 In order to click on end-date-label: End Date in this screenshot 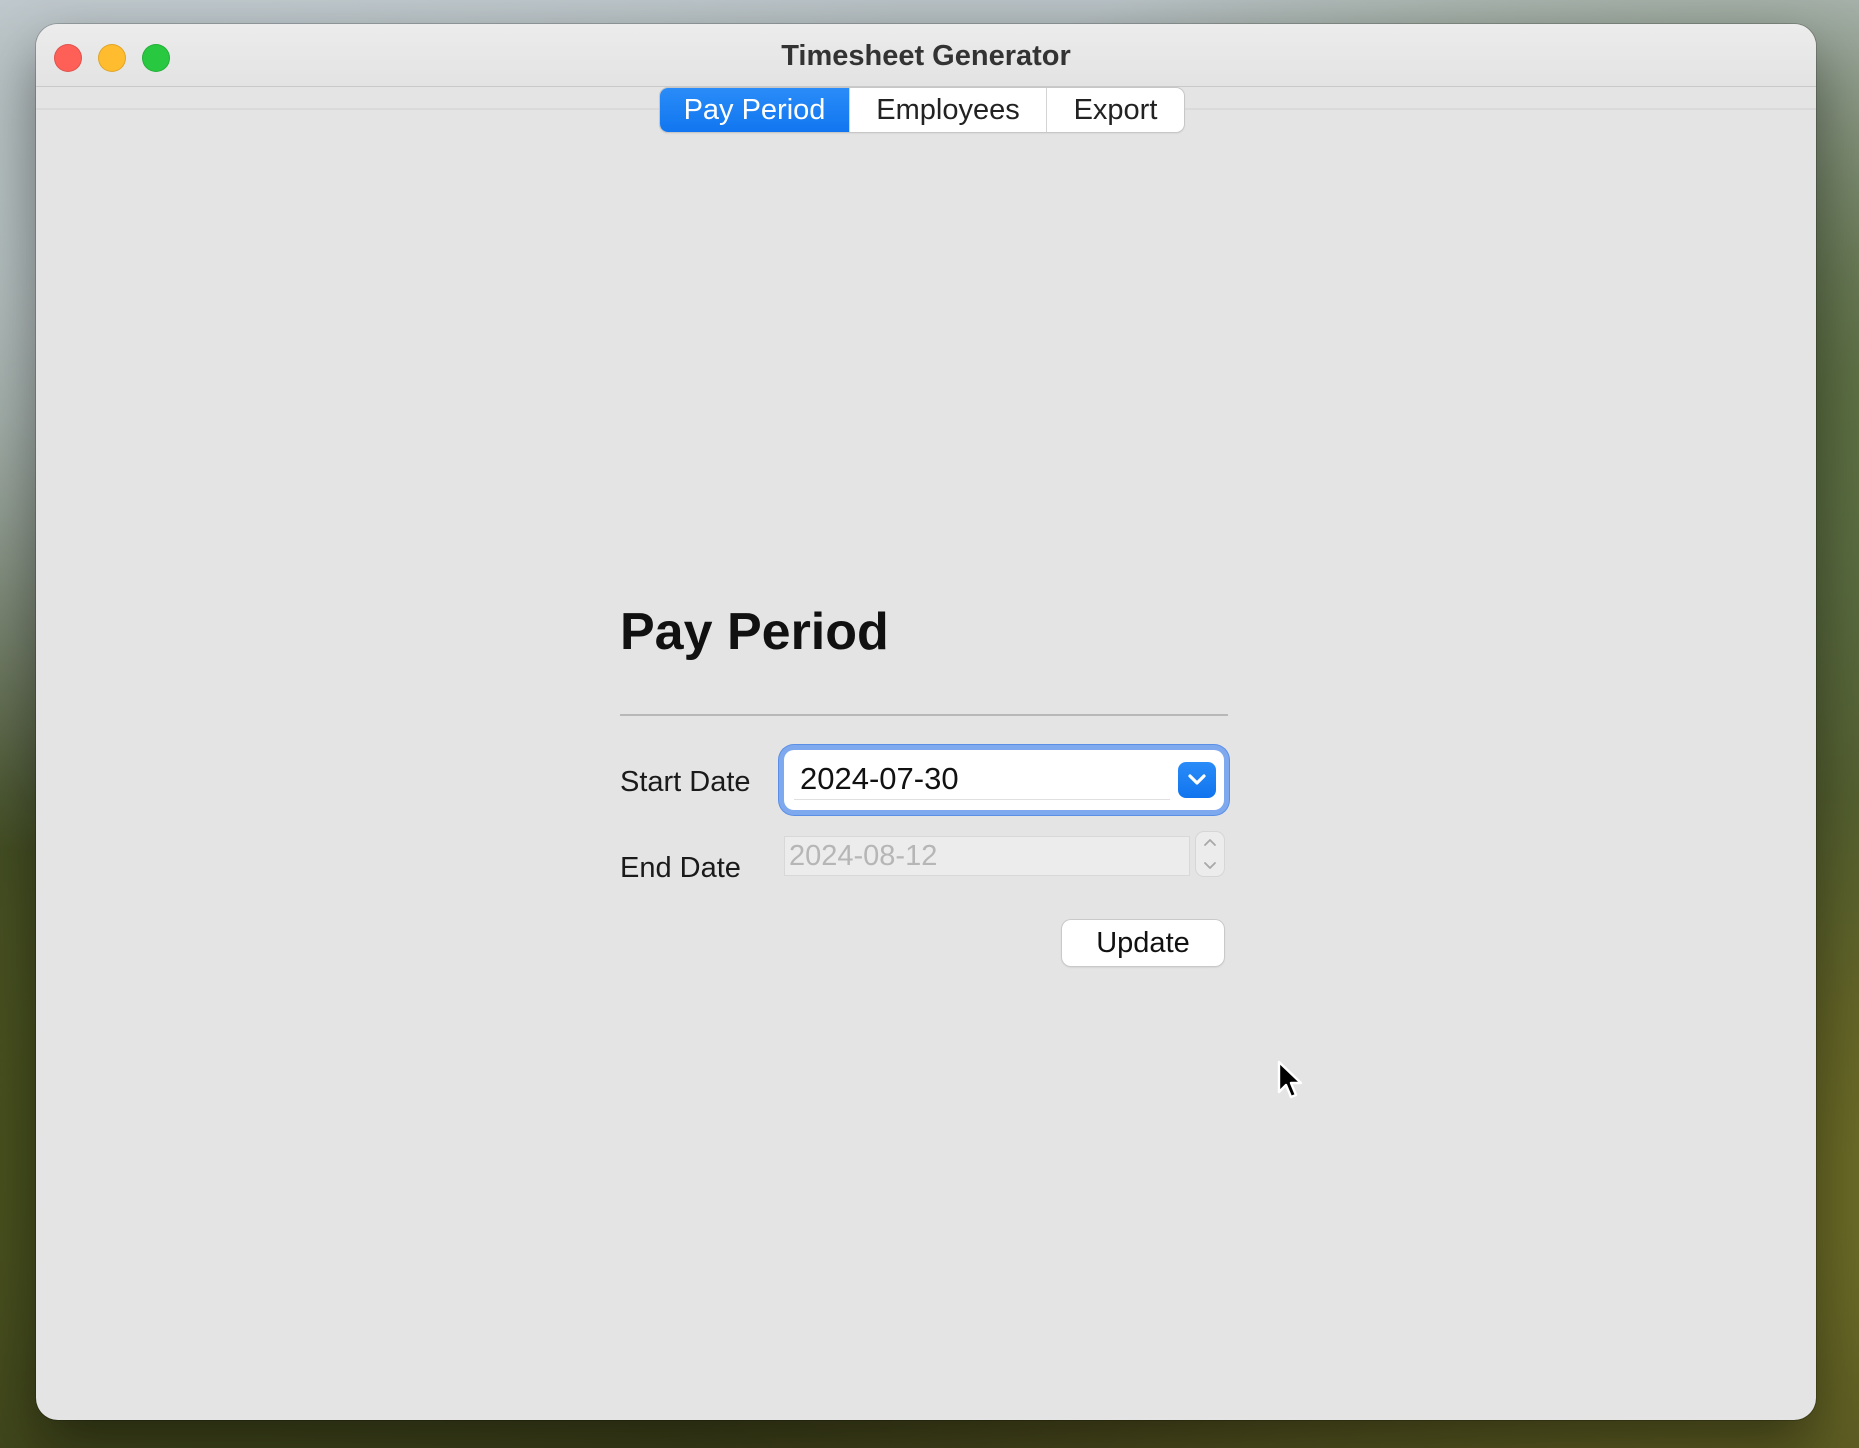, I will do `click(680, 868)`.